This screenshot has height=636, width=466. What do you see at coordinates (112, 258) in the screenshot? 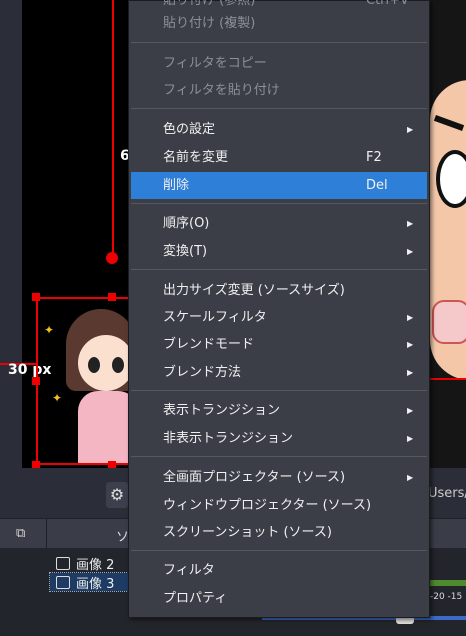
I see `rotation-handle` at bounding box center [112, 258].